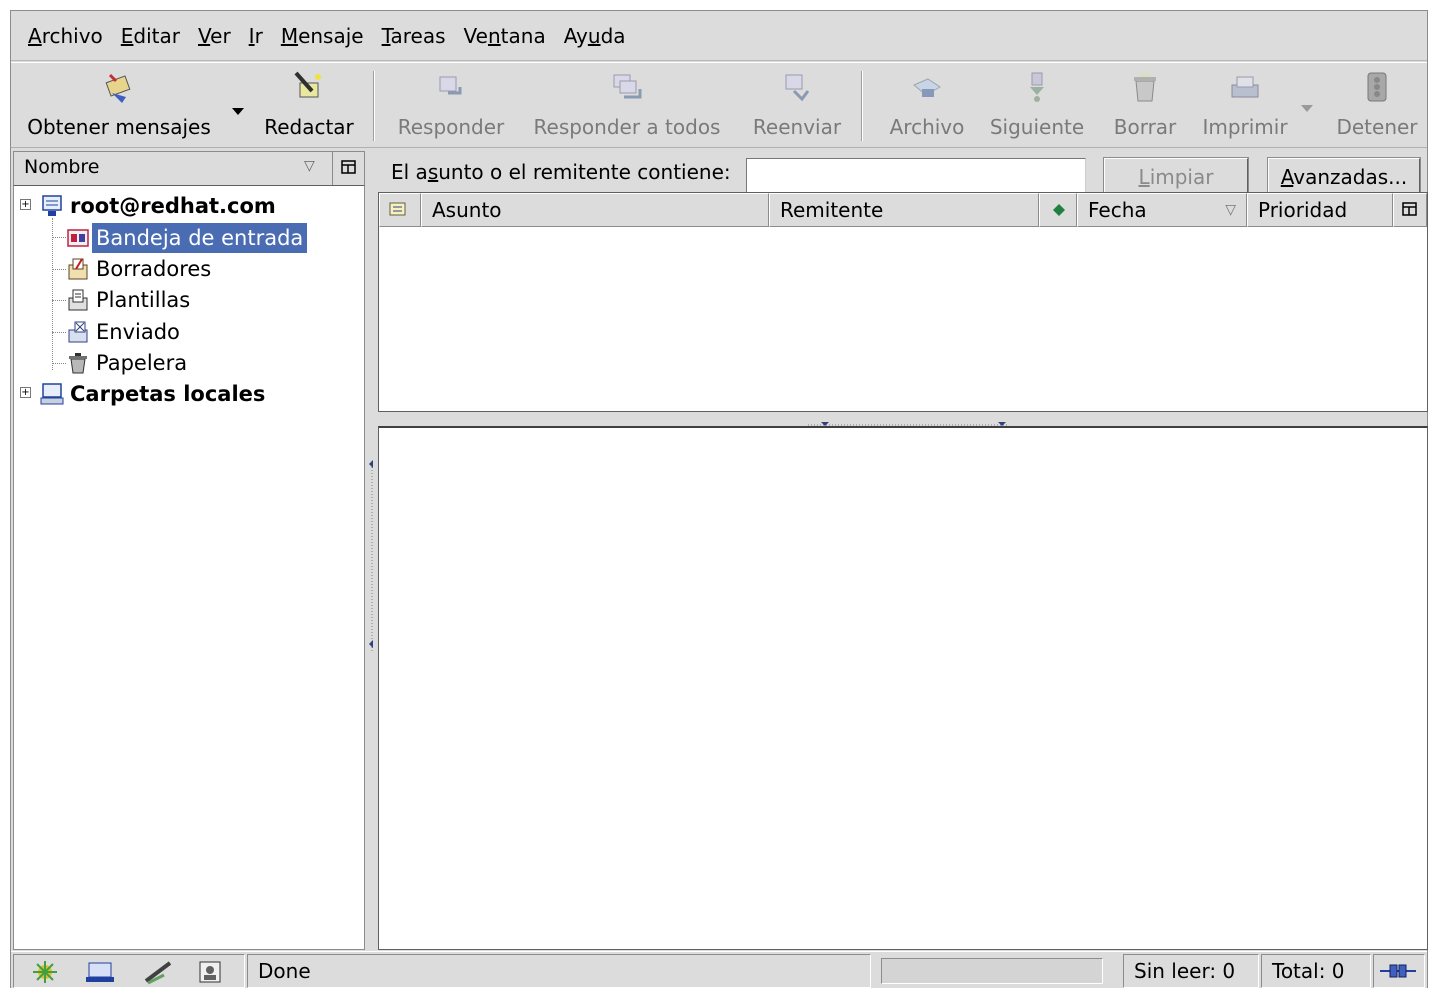  What do you see at coordinates (119, 127) in the screenshot?
I see `get-messages-label: Obtener mensajes` at bounding box center [119, 127].